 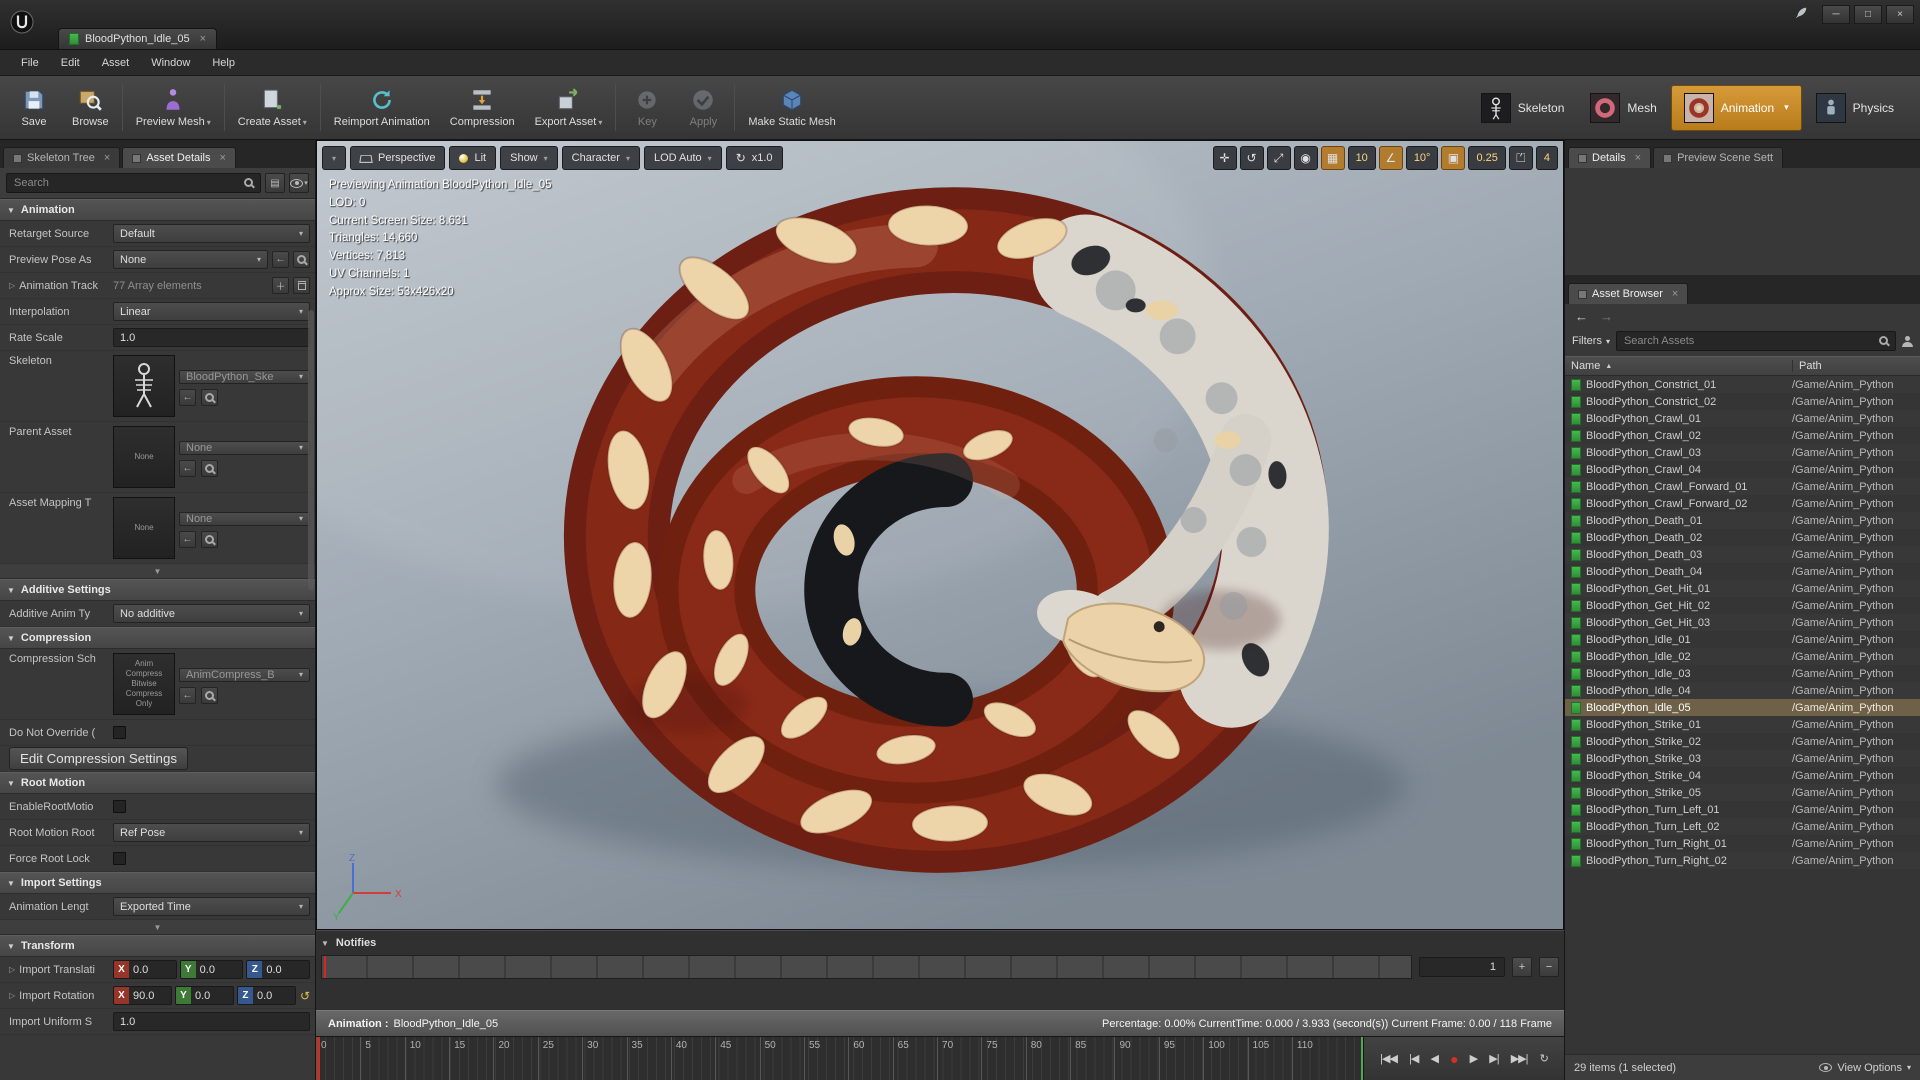 I want to click on skeleton-asset-thumbnail, so click(x=144, y=386).